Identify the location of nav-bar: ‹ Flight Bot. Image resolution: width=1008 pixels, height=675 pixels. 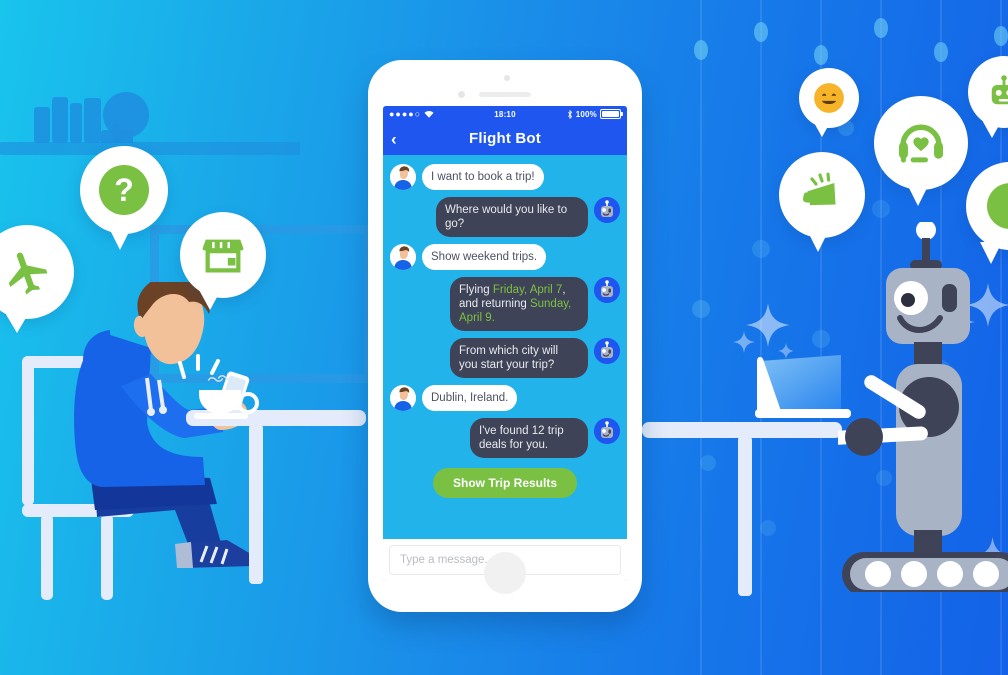
(505, 138).